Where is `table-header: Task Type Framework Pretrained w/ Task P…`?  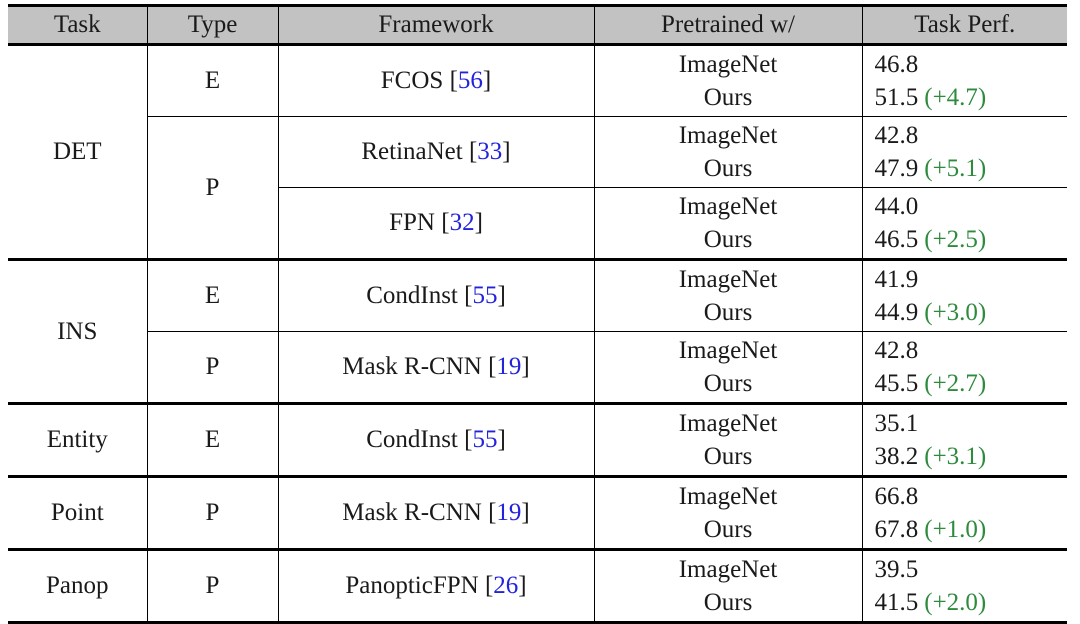
table-header: Task Type Framework Pretrained w/ Task P… is located at coordinates (537, 25).